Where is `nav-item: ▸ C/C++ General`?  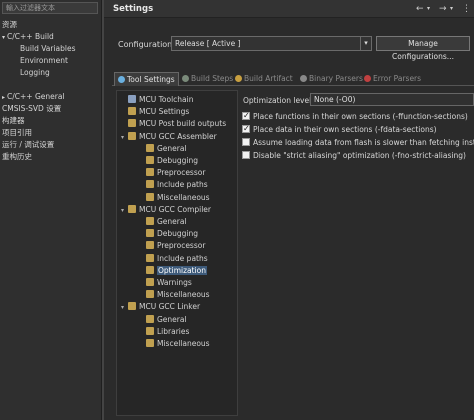
nav-item: ▸ C/C++ General is located at coordinates (33, 97).